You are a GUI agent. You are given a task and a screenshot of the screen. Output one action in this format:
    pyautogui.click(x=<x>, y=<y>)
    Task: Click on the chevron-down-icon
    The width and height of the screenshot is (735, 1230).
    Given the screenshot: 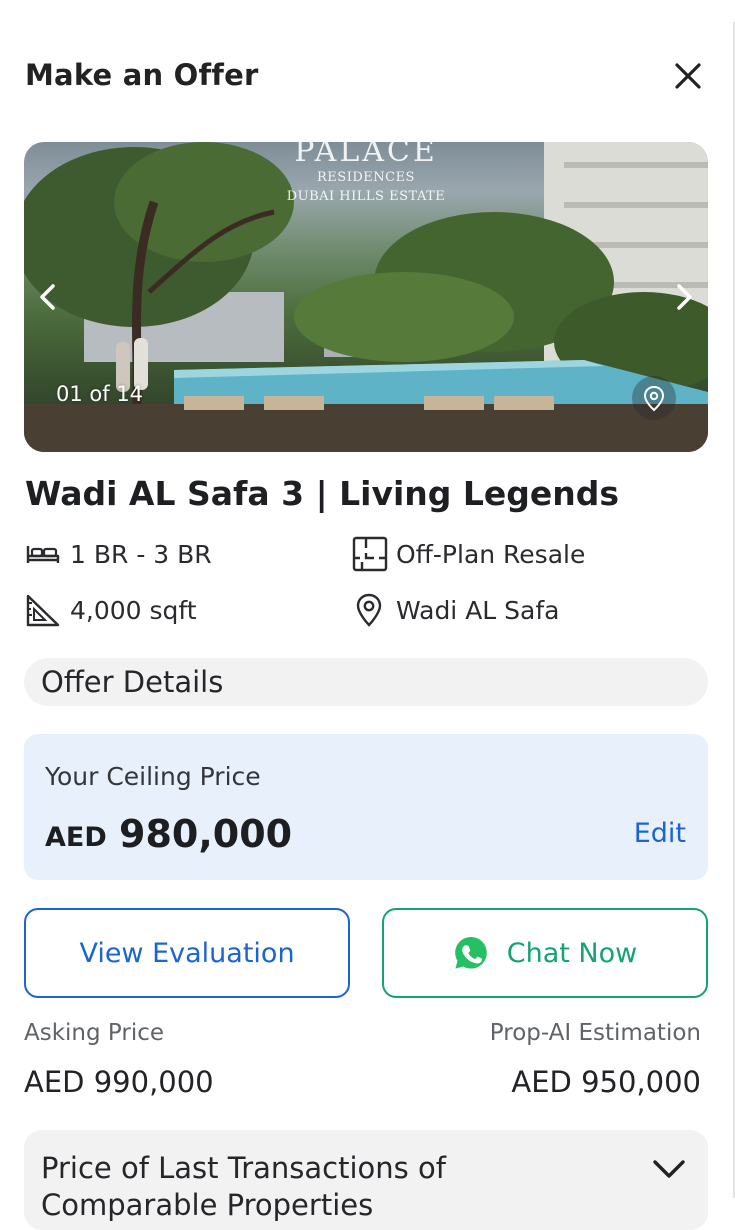 What is the action you would take?
    pyautogui.click(x=669, y=1169)
    